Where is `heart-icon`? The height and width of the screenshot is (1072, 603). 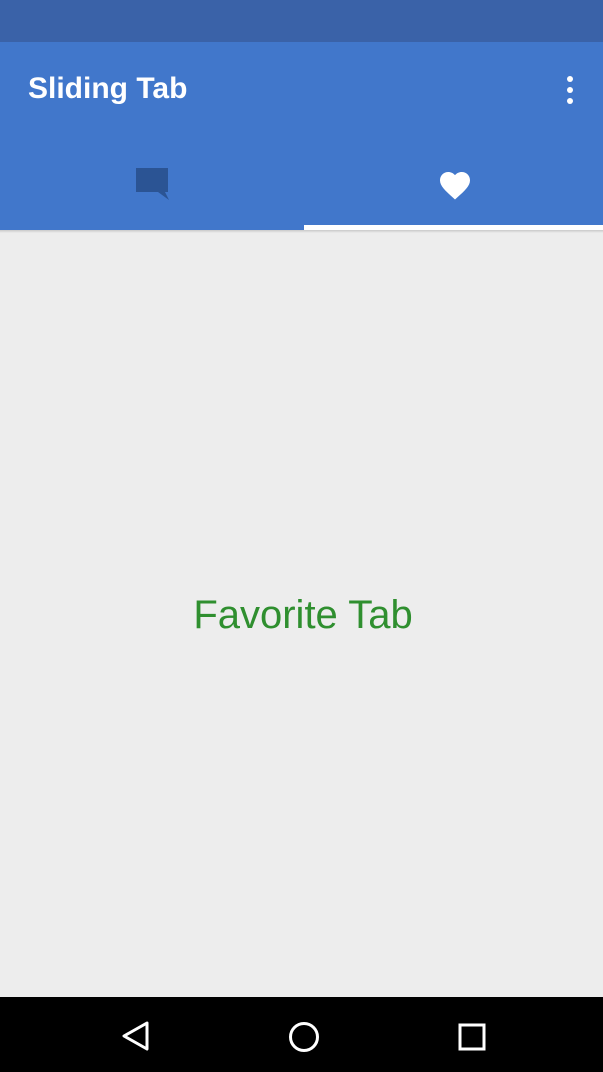
heart-icon is located at coordinates (455, 186).